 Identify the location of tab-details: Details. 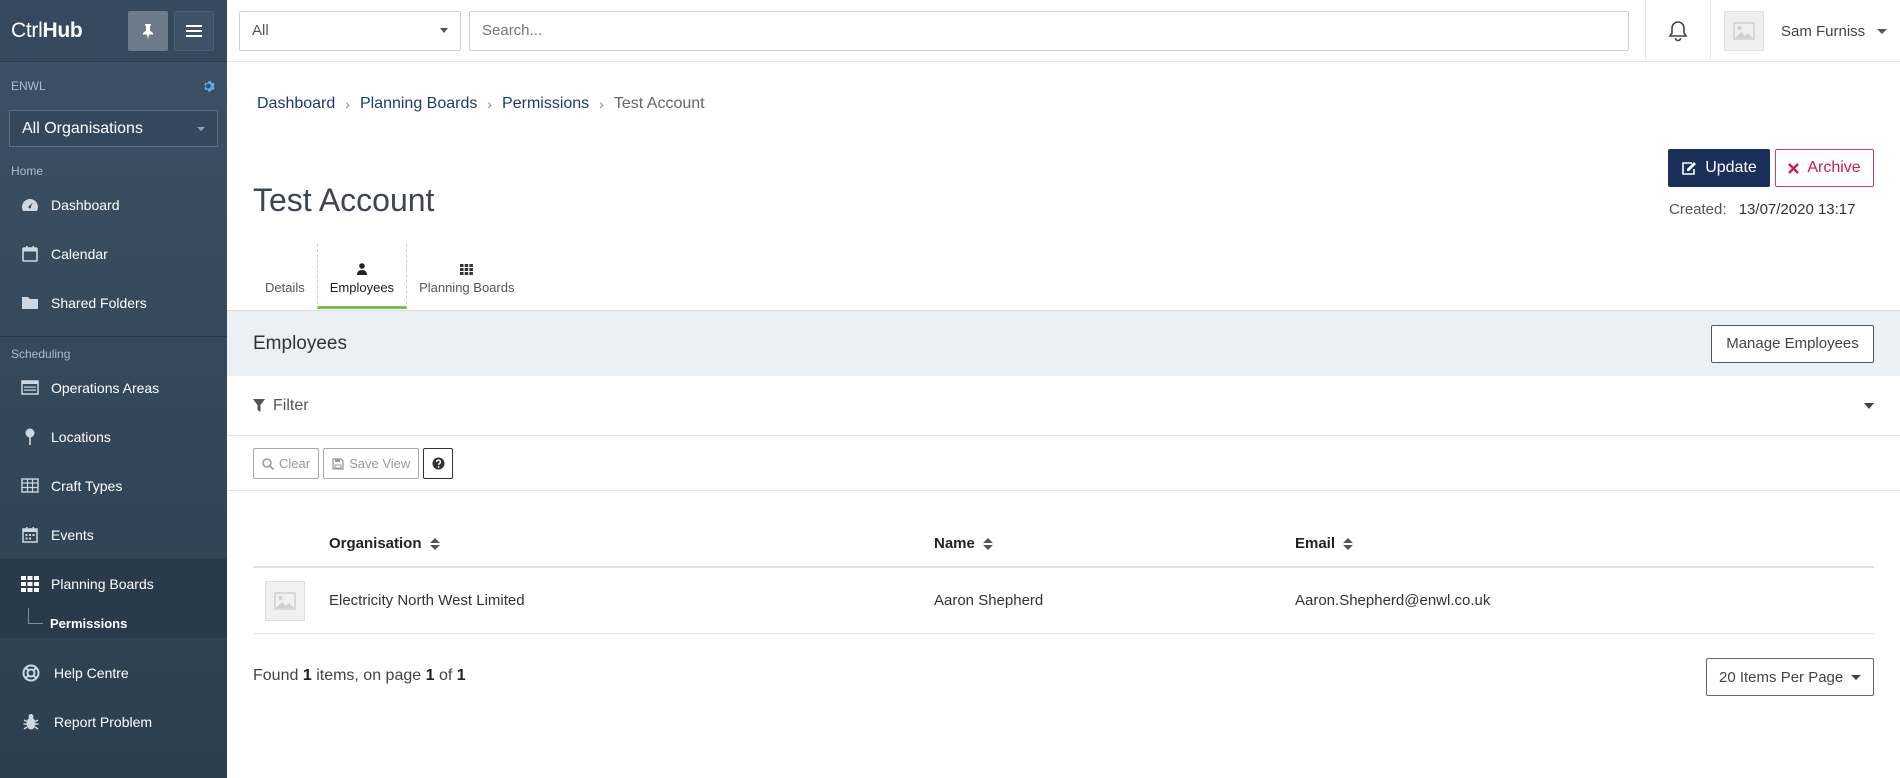
(285, 276).